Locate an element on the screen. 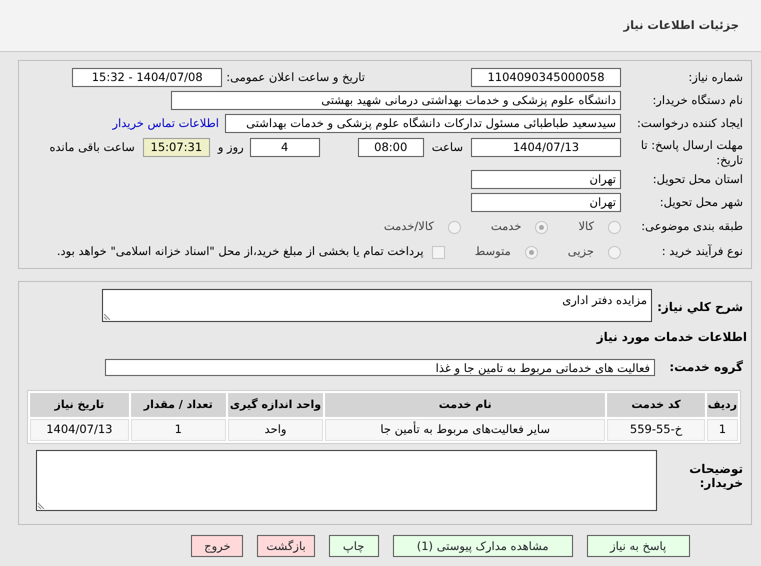  action-button: بازگشت is located at coordinates (286, 546).